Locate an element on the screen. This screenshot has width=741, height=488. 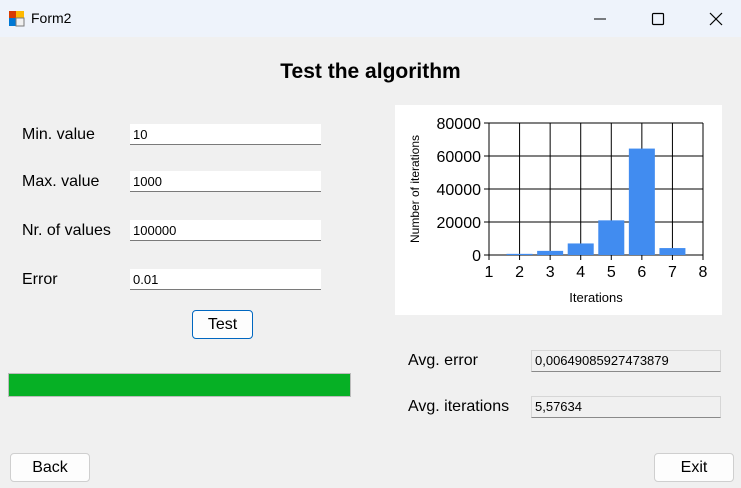
x-tick-label: 6 is located at coordinates (641, 272).